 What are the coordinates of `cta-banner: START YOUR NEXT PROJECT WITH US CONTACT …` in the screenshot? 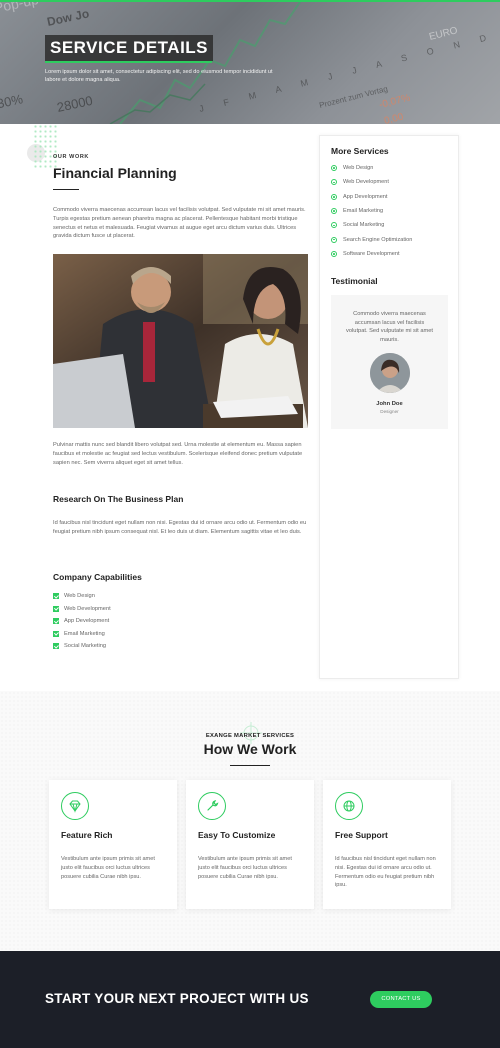 It's located at (250, 999).